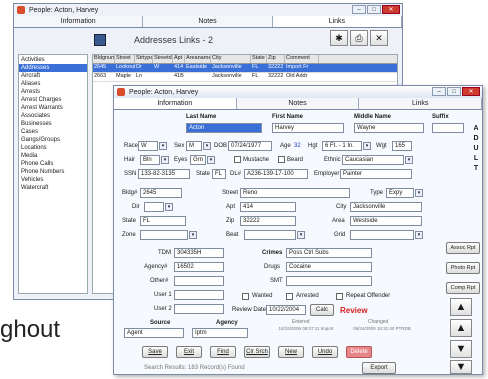  What do you see at coordinates (53, 76) in the screenshot?
I see `sidebar-item: Aircraft` at bounding box center [53, 76].